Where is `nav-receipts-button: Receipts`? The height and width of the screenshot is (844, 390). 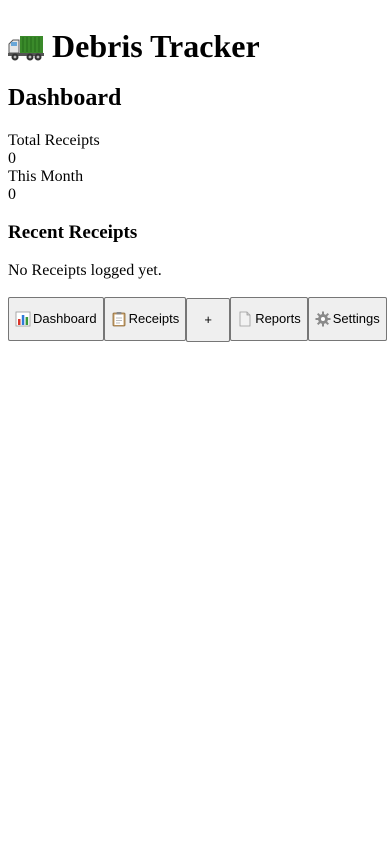 nav-receipts-button: Receipts is located at coordinates (145, 318).